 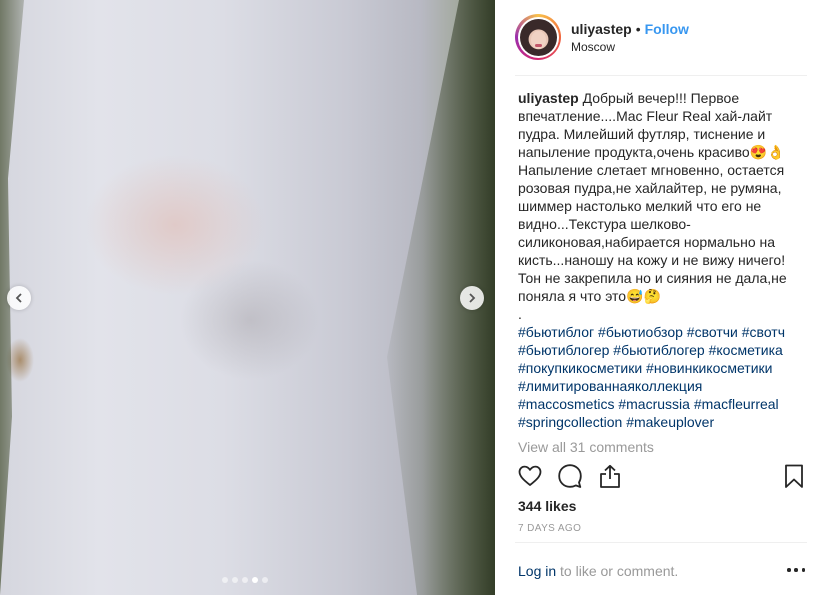 I want to click on avatar, so click(x=538, y=37).